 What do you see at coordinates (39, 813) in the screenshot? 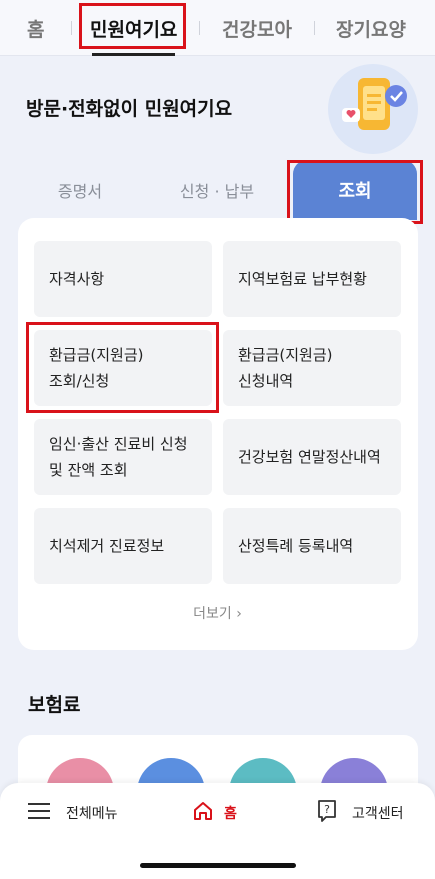
I see `hamburger-menu-icon` at bounding box center [39, 813].